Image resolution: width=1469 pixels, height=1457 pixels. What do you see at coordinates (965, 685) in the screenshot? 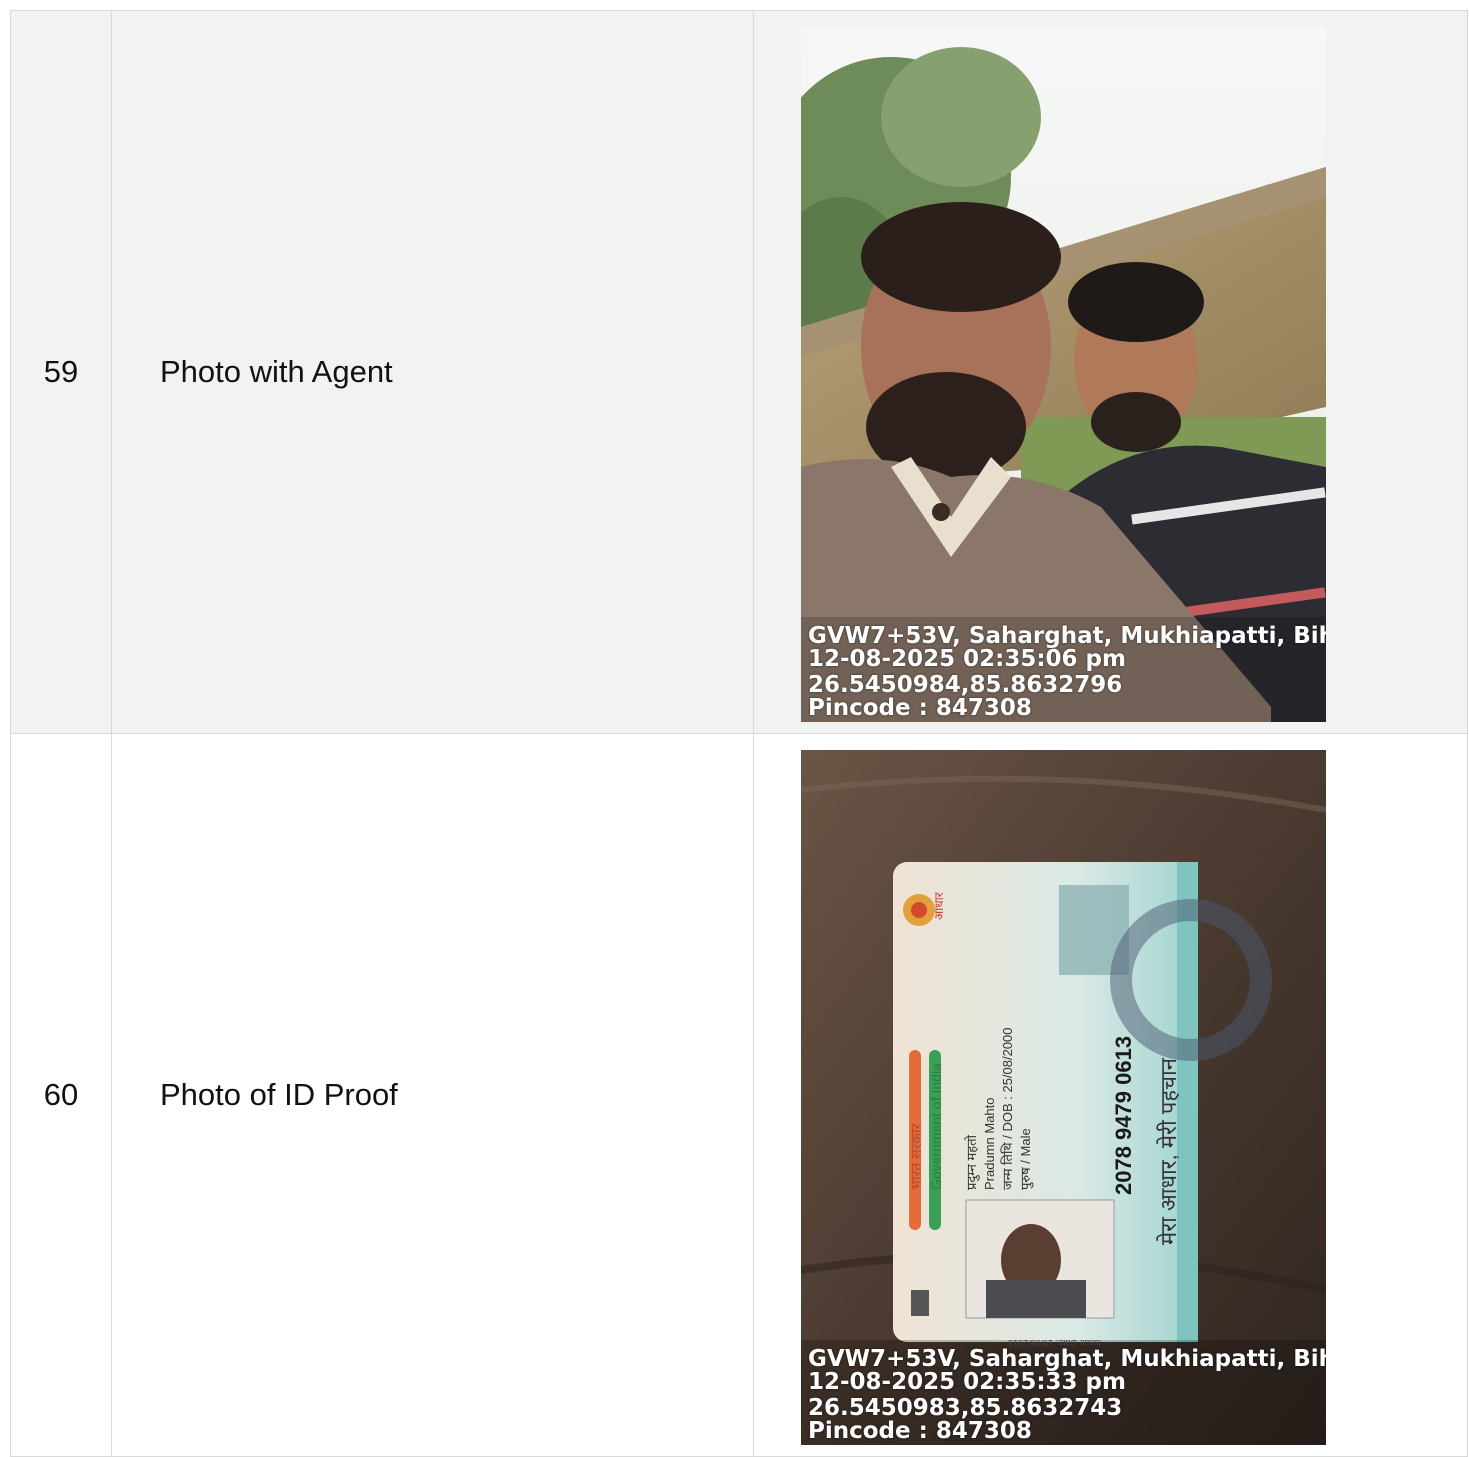
I see `stamp-coords: 26.5450984,85.8632796` at bounding box center [965, 685].